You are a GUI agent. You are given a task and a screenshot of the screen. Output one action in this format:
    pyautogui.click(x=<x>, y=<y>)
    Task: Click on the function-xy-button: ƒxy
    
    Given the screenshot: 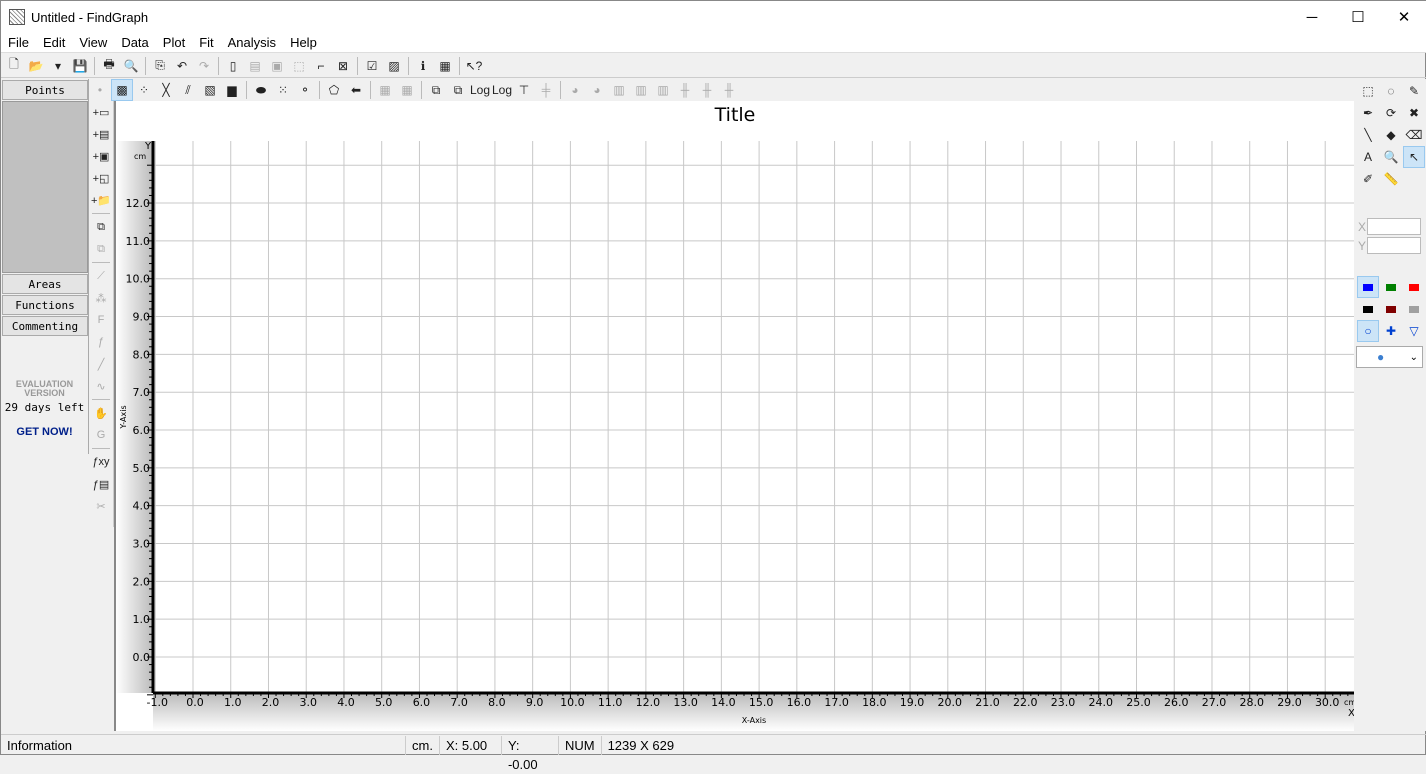 What is the action you would take?
    pyautogui.click(x=101, y=462)
    